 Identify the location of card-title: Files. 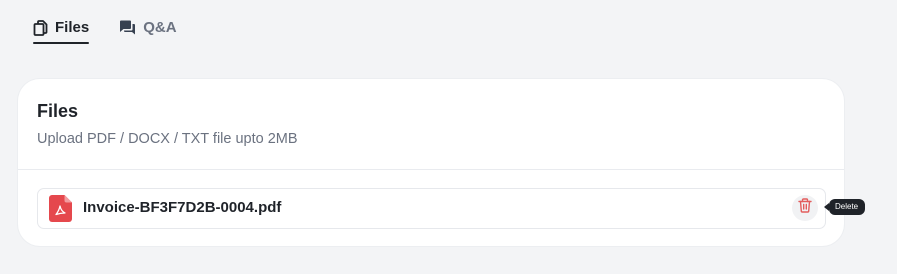
(58, 111).